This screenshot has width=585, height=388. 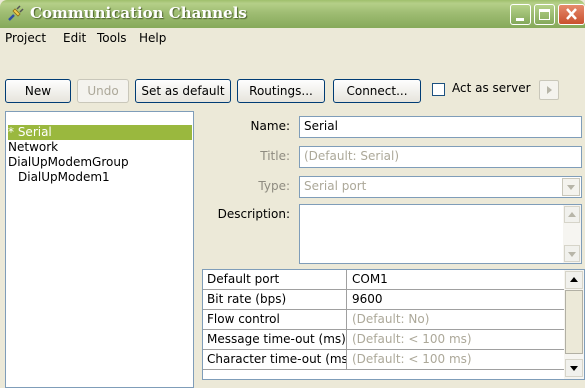 I want to click on act-as-server-label: Act as server, so click(x=491, y=88).